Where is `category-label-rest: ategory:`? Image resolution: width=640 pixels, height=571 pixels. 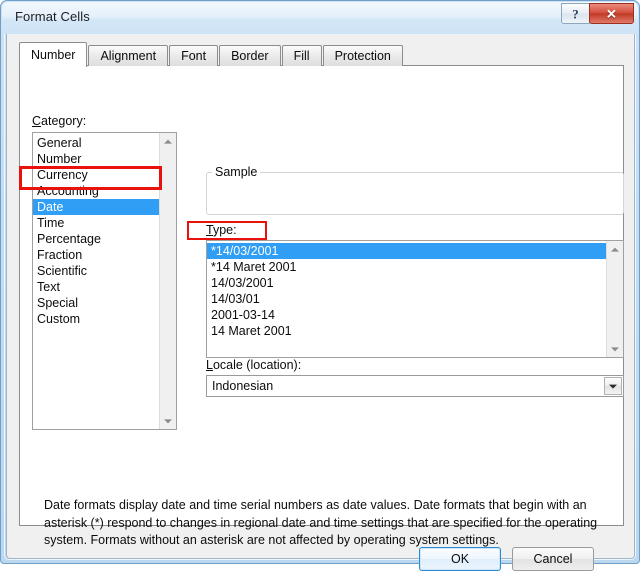 category-label-rest: ategory: is located at coordinates (64, 121).